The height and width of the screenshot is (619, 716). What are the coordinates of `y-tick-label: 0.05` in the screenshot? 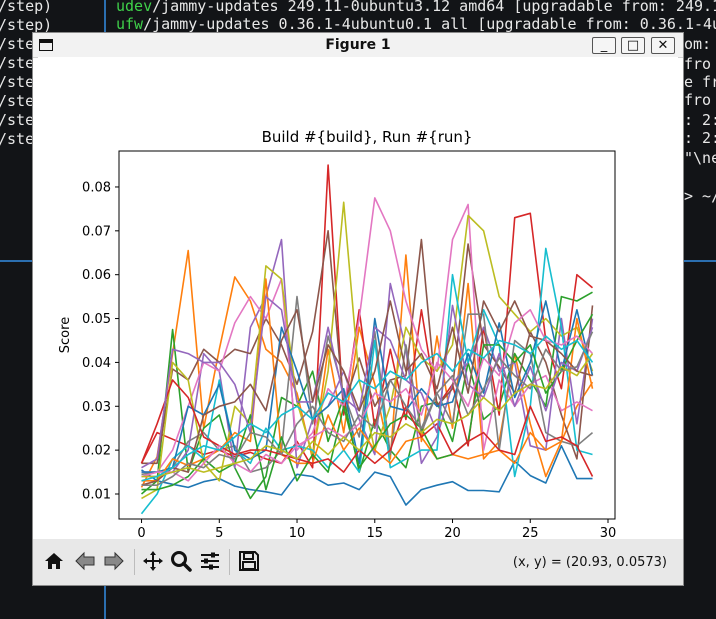 It's located at (96, 319).